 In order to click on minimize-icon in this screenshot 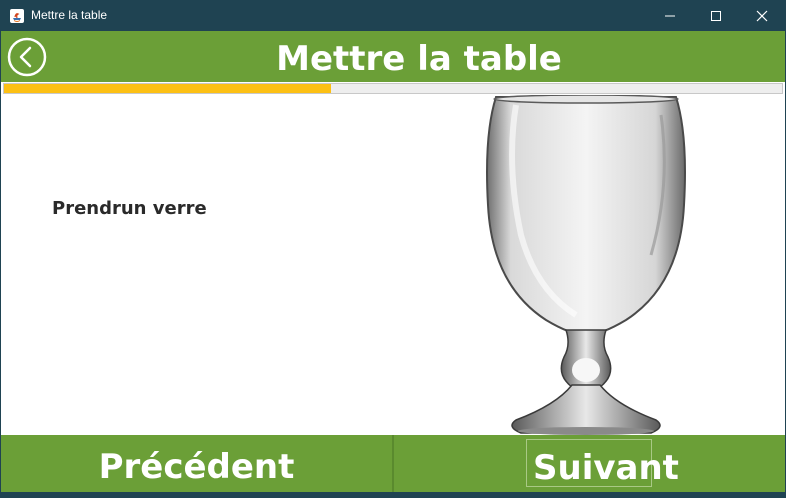, I will do `click(670, 15)`.